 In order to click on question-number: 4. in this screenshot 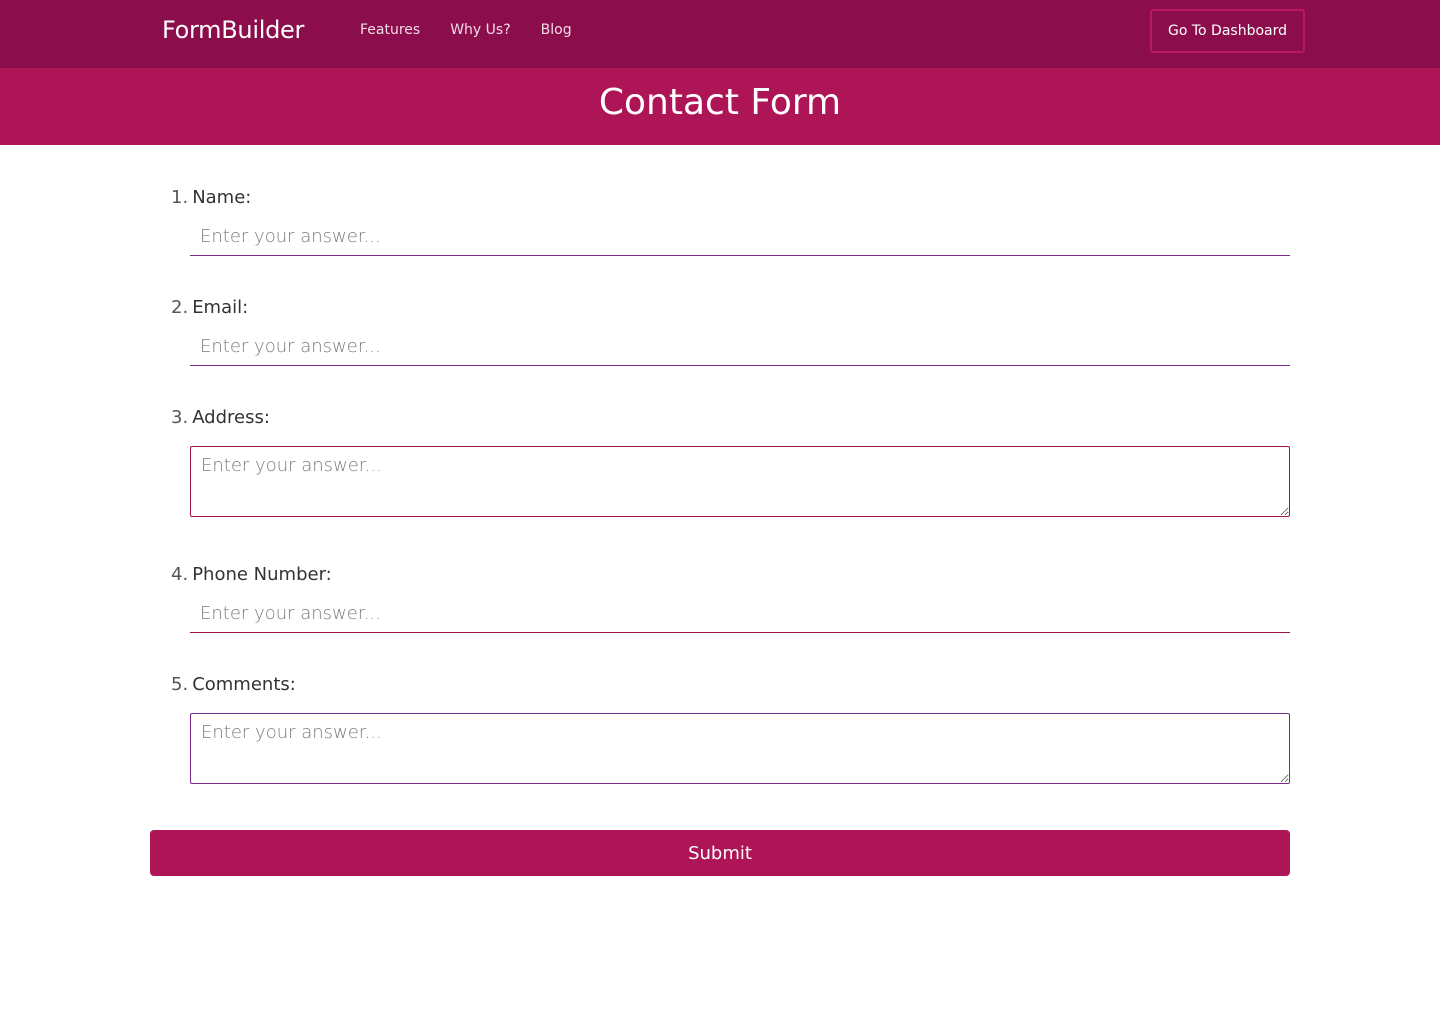, I will do `click(180, 574)`.